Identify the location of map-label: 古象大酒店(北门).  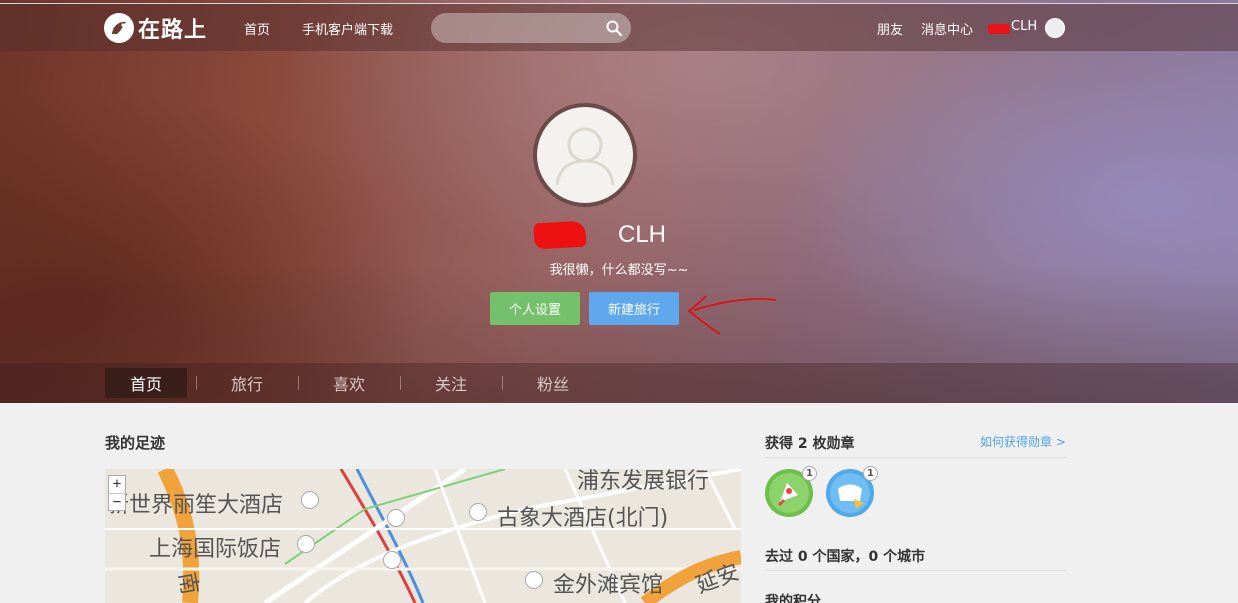
(583, 518).